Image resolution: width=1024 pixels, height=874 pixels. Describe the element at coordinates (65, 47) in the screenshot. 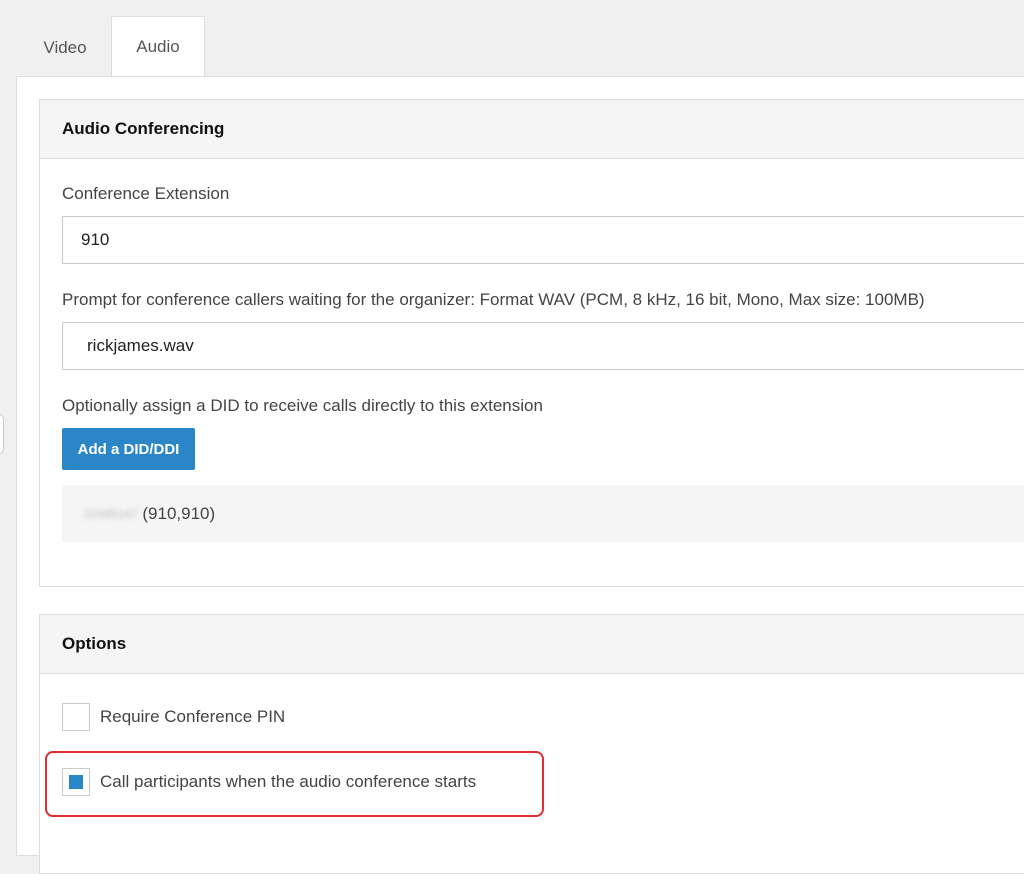

I see `tab-video: Video` at that location.